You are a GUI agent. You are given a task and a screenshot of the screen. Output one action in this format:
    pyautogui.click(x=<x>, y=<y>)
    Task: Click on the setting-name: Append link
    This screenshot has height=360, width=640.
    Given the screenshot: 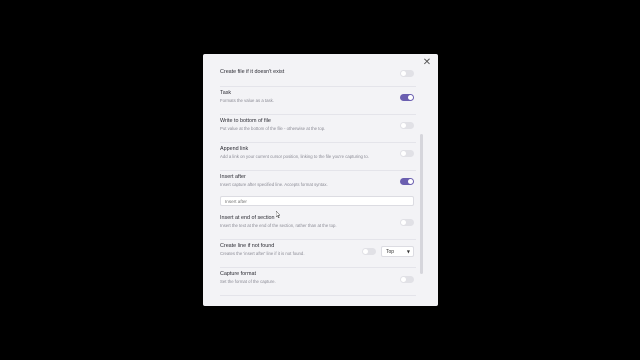 What is the action you would take?
    pyautogui.click(x=234, y=149)
    